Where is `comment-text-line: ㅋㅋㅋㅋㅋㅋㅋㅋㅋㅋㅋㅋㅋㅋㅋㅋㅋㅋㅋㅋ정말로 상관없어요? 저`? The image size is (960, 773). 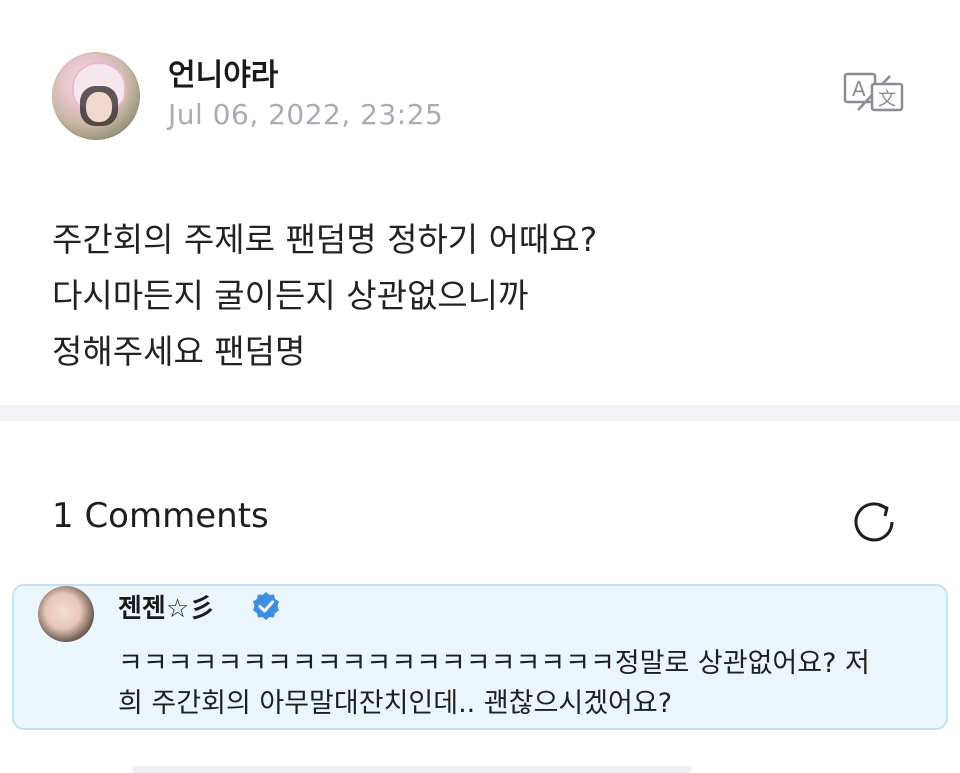 comment-text-line: ㅋㅋㅋㅋㅋㅋㅋㅋㅋㅋㅋㅋㅋㅋㅋㅋㅋㅋㅋㅋ정말로 상관없어요? 저 is located at coordinates (494, 663).